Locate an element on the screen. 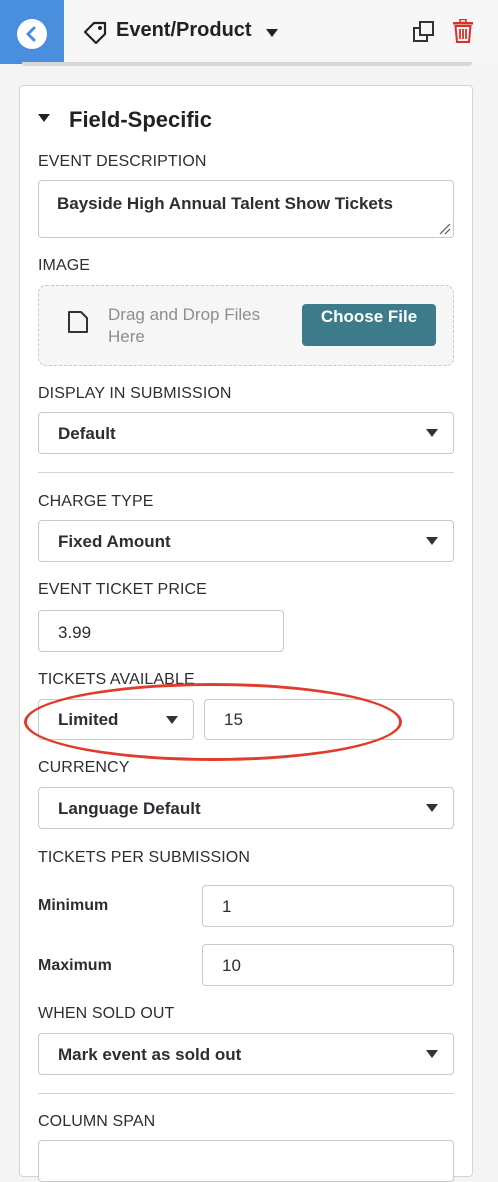 The width and height of the screenshot is (498, 1182). display-in-submission-select: Default is located at coordinates (246, 433).